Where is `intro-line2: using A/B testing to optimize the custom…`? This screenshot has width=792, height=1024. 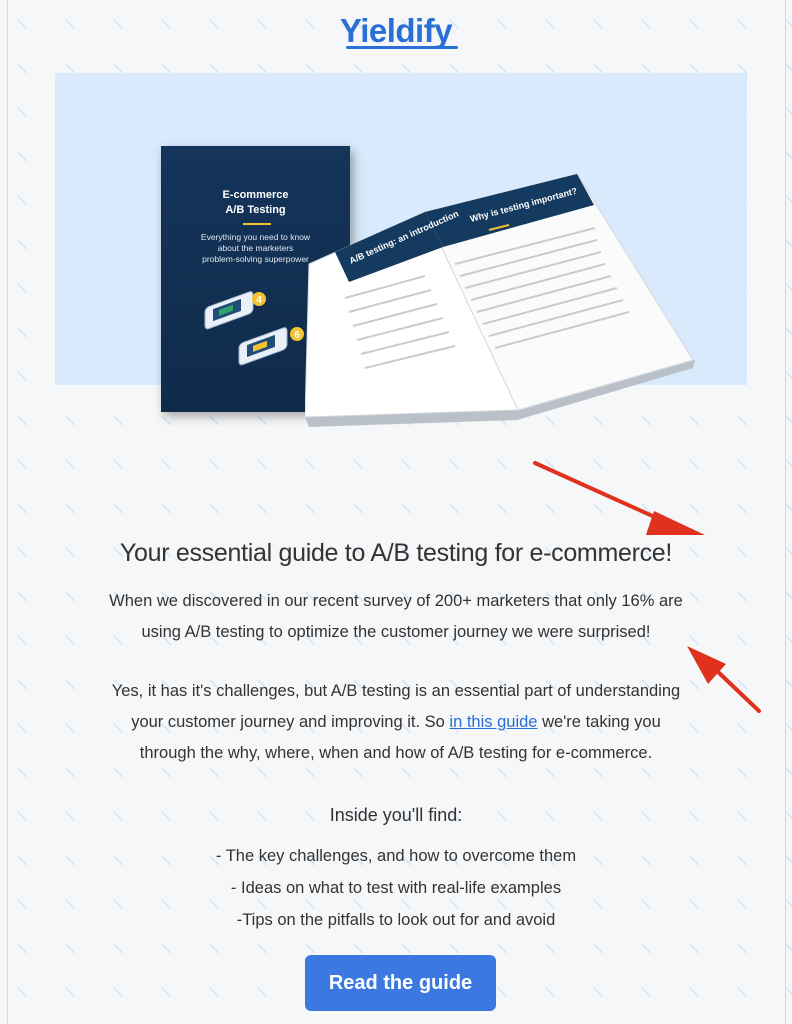
intro-line2: using A/B testing to optimize the custom… is located at coordinates (396, 632).